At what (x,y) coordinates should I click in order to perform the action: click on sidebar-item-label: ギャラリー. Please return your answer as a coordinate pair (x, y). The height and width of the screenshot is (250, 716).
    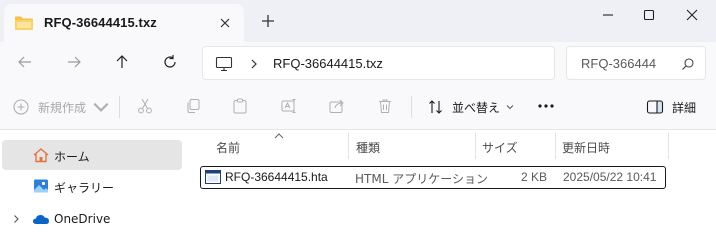
    Looking at the image, I should click on (84, 188).